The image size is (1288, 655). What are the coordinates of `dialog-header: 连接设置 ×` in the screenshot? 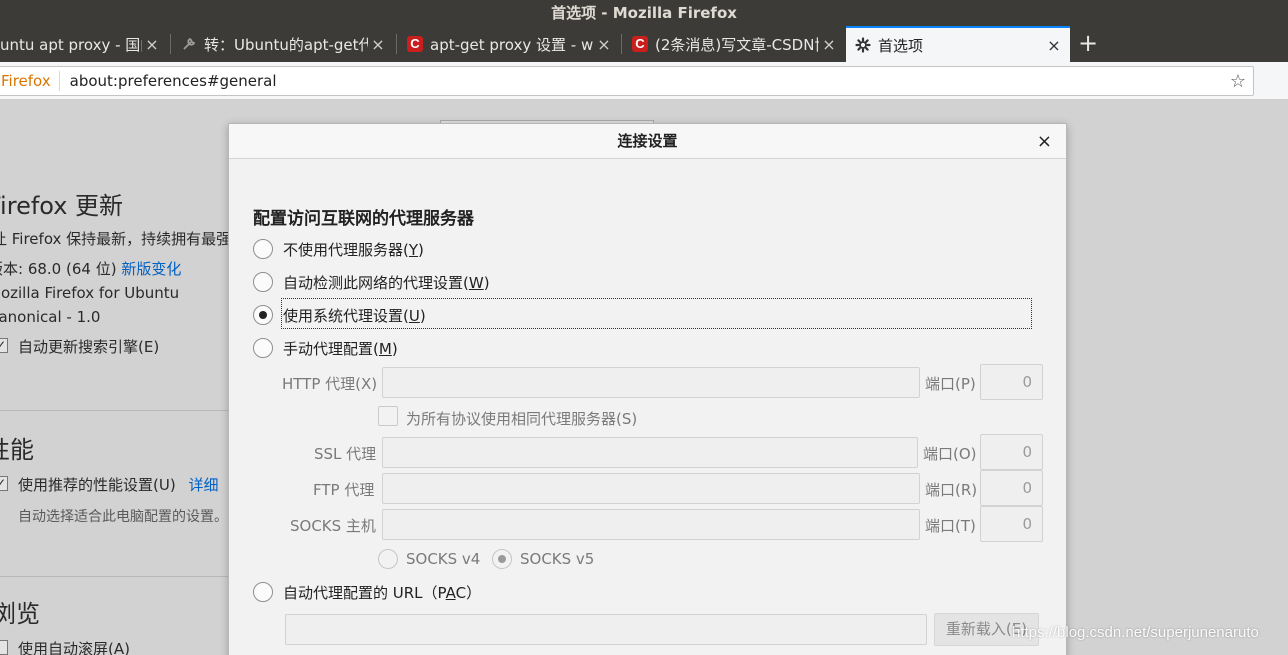 It's located at (647, 141).